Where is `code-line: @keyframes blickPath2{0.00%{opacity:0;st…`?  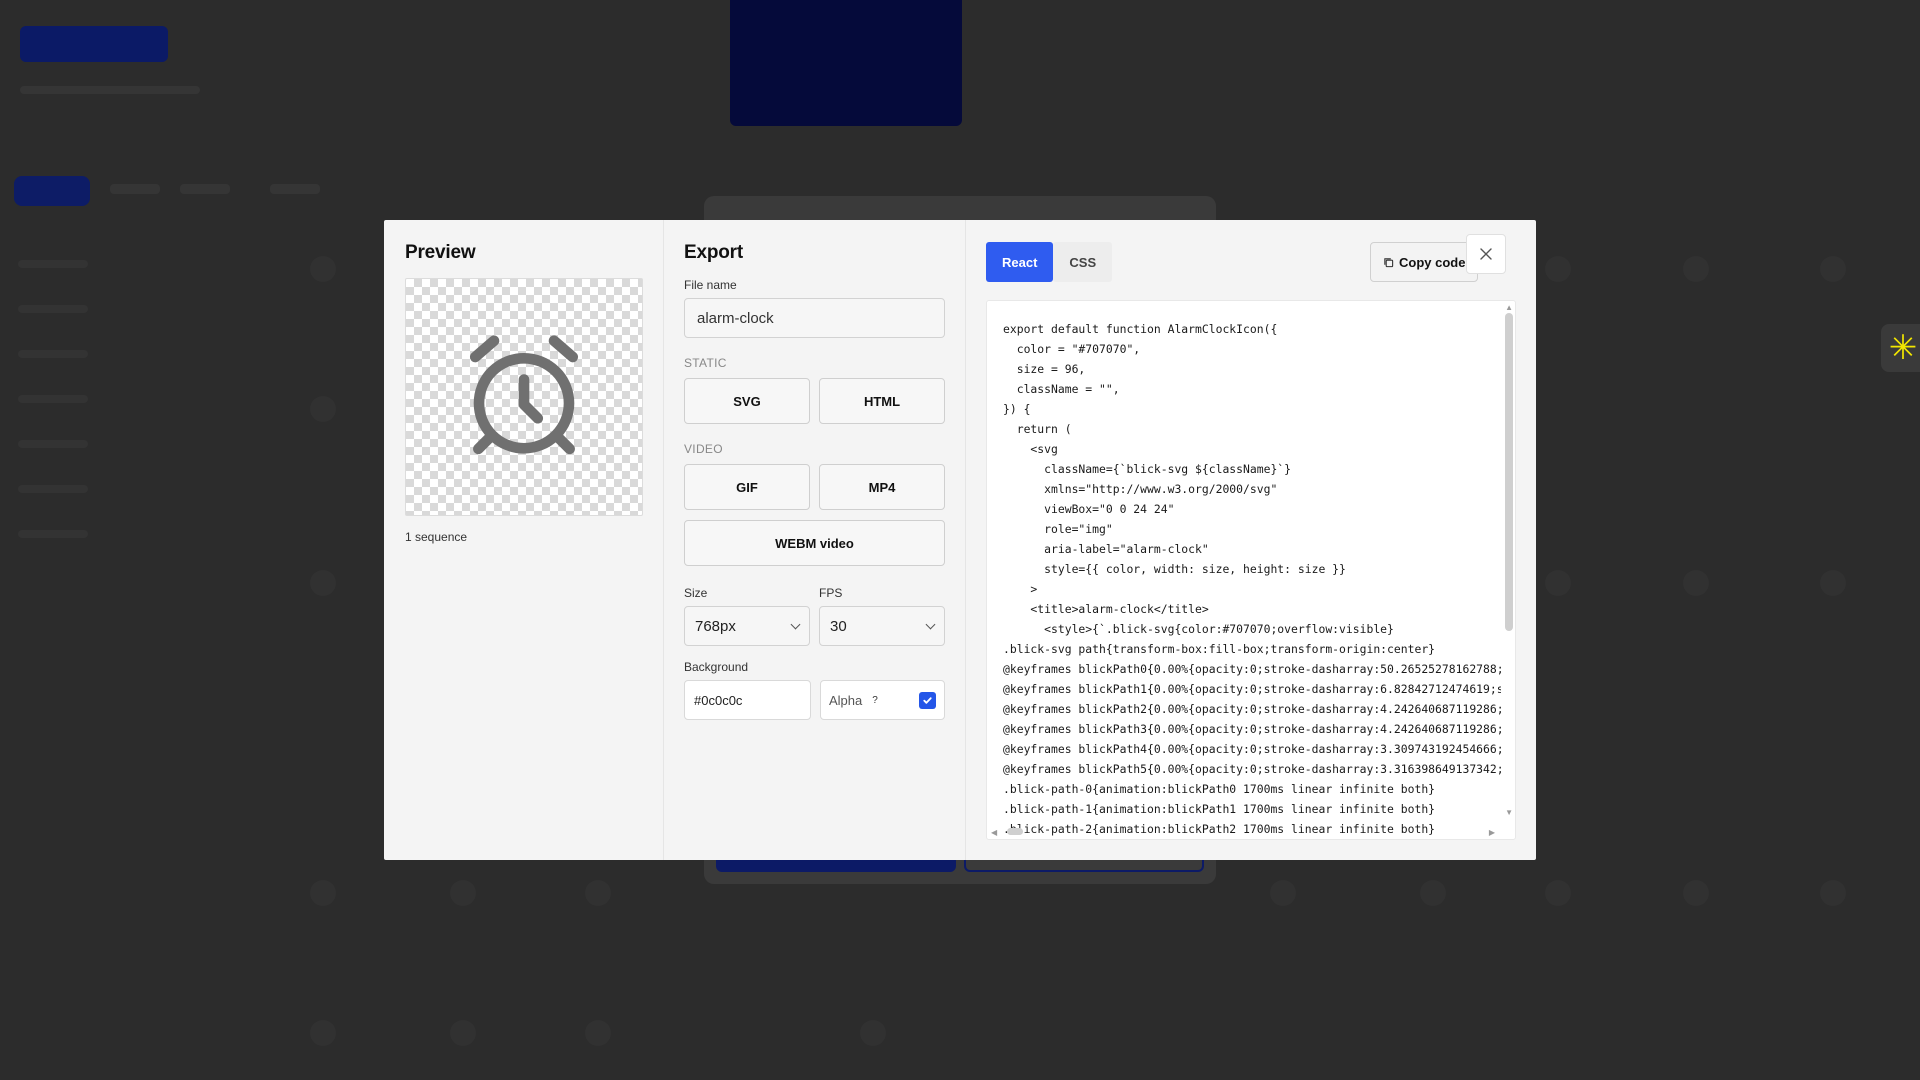 code-line: @keyframes blickPath2{0.00%{opacity:0;st… is located at coordinates (1252, 709).